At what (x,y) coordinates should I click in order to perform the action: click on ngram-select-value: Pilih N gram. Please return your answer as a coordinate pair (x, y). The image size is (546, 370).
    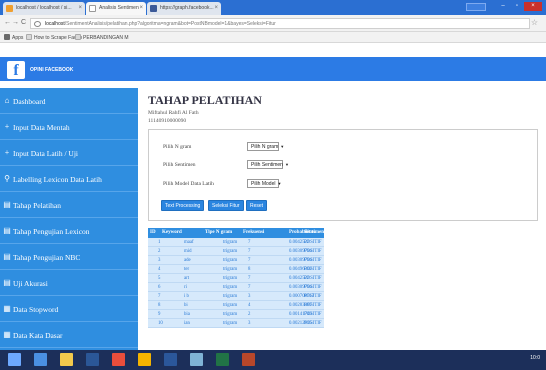
    Looking at the image, I should click on (265, 147).